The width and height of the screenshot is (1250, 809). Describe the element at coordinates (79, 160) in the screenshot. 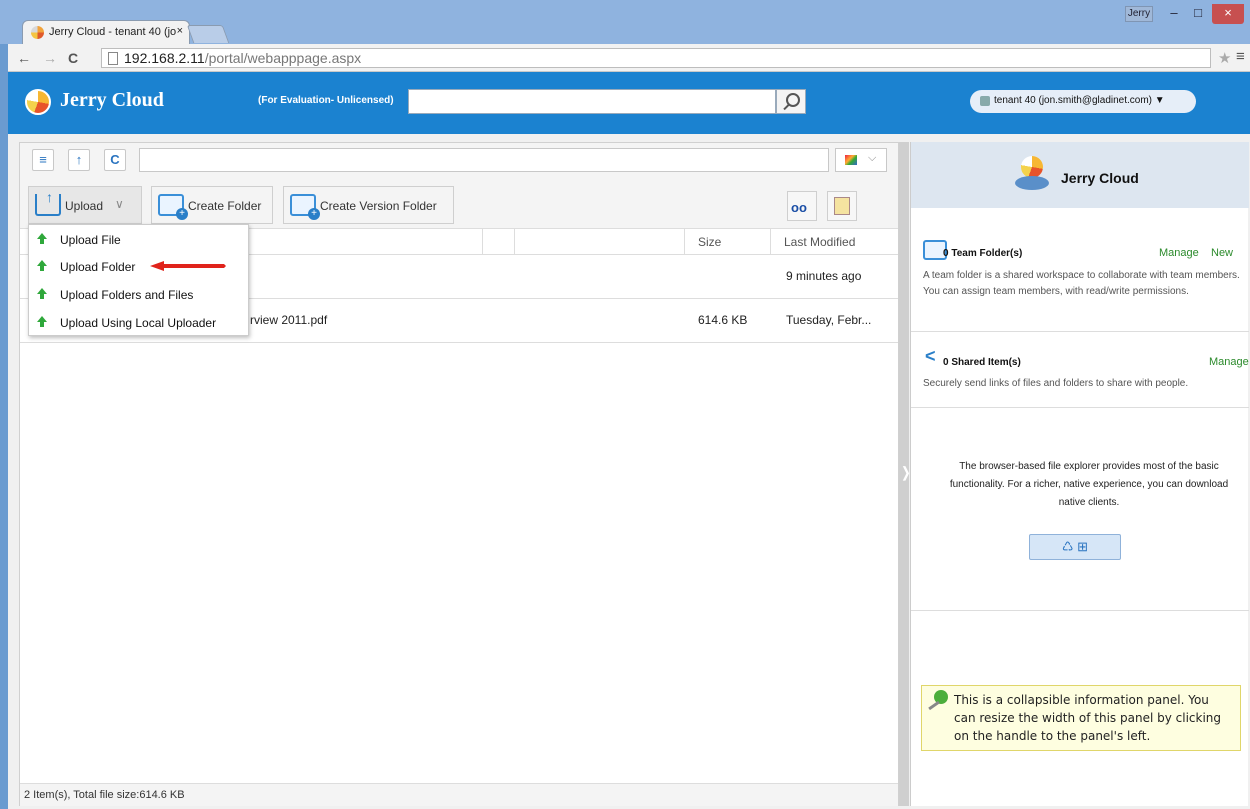

I see `up-folder-button: ↑` at that location.